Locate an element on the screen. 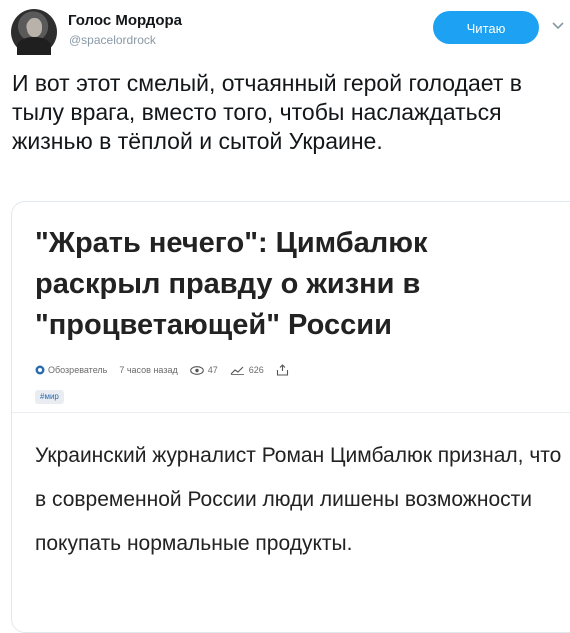 The width and height of the screenshot is (570, 633). eye-icon is located at coordinates (196, 370).